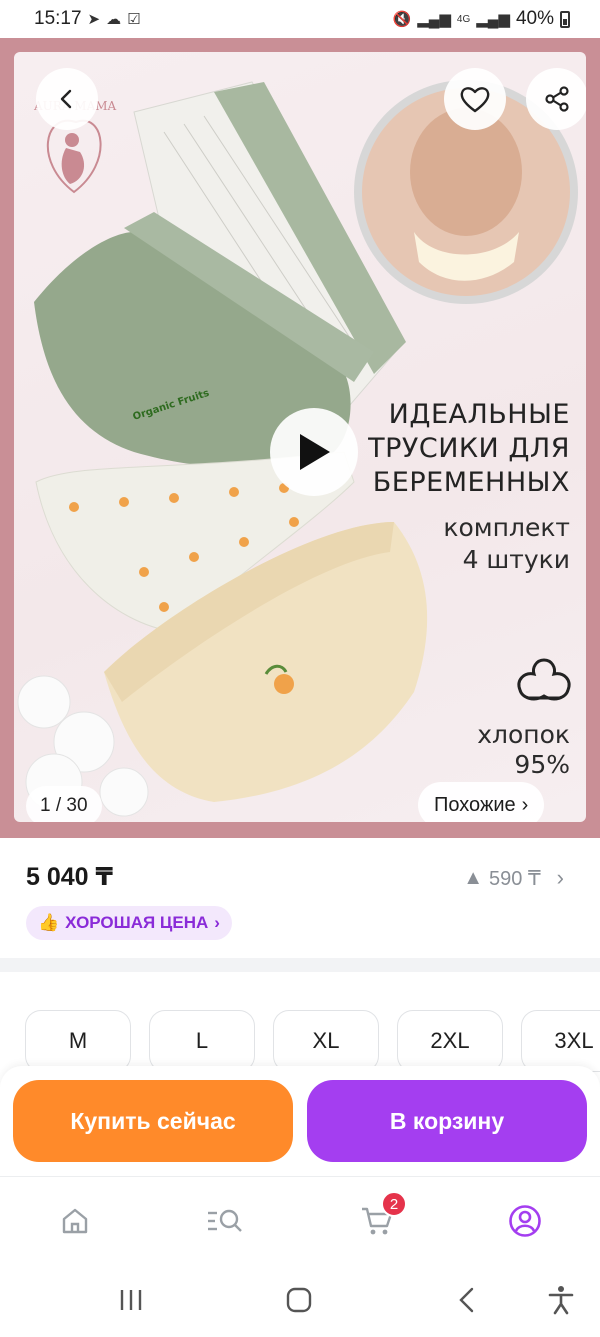 Image resolution: width=600 pixels, height=1337 pixels. What do you see at coordinates (560, 1041) in the screenshot?
I see `size-option-3xl: 3XL` at bounding box center [560, 1041].